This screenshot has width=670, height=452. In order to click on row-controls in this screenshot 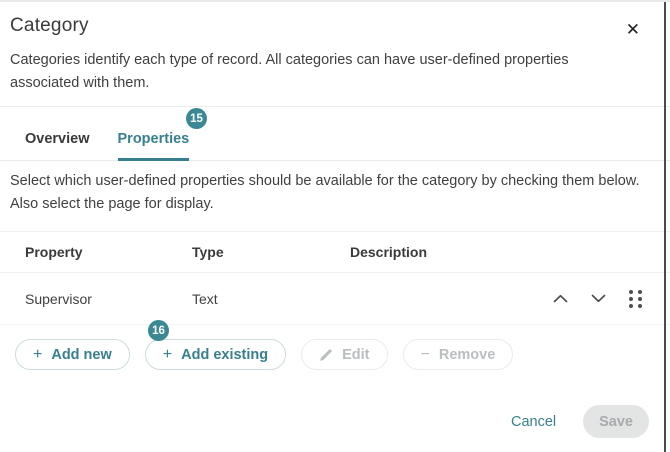, I will do `click(578, 298)`.